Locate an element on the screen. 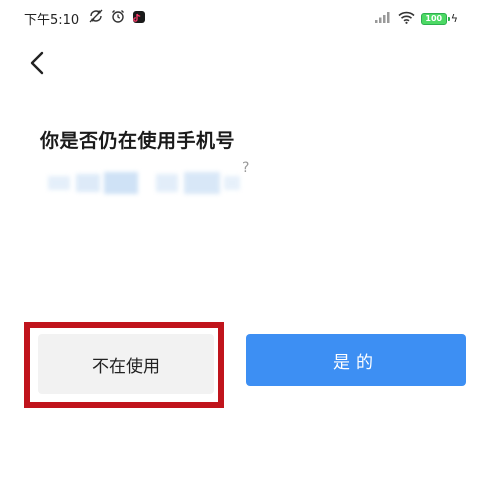  question-title: 你是否仍在使用手机号 is located at coordinates (138, 141).